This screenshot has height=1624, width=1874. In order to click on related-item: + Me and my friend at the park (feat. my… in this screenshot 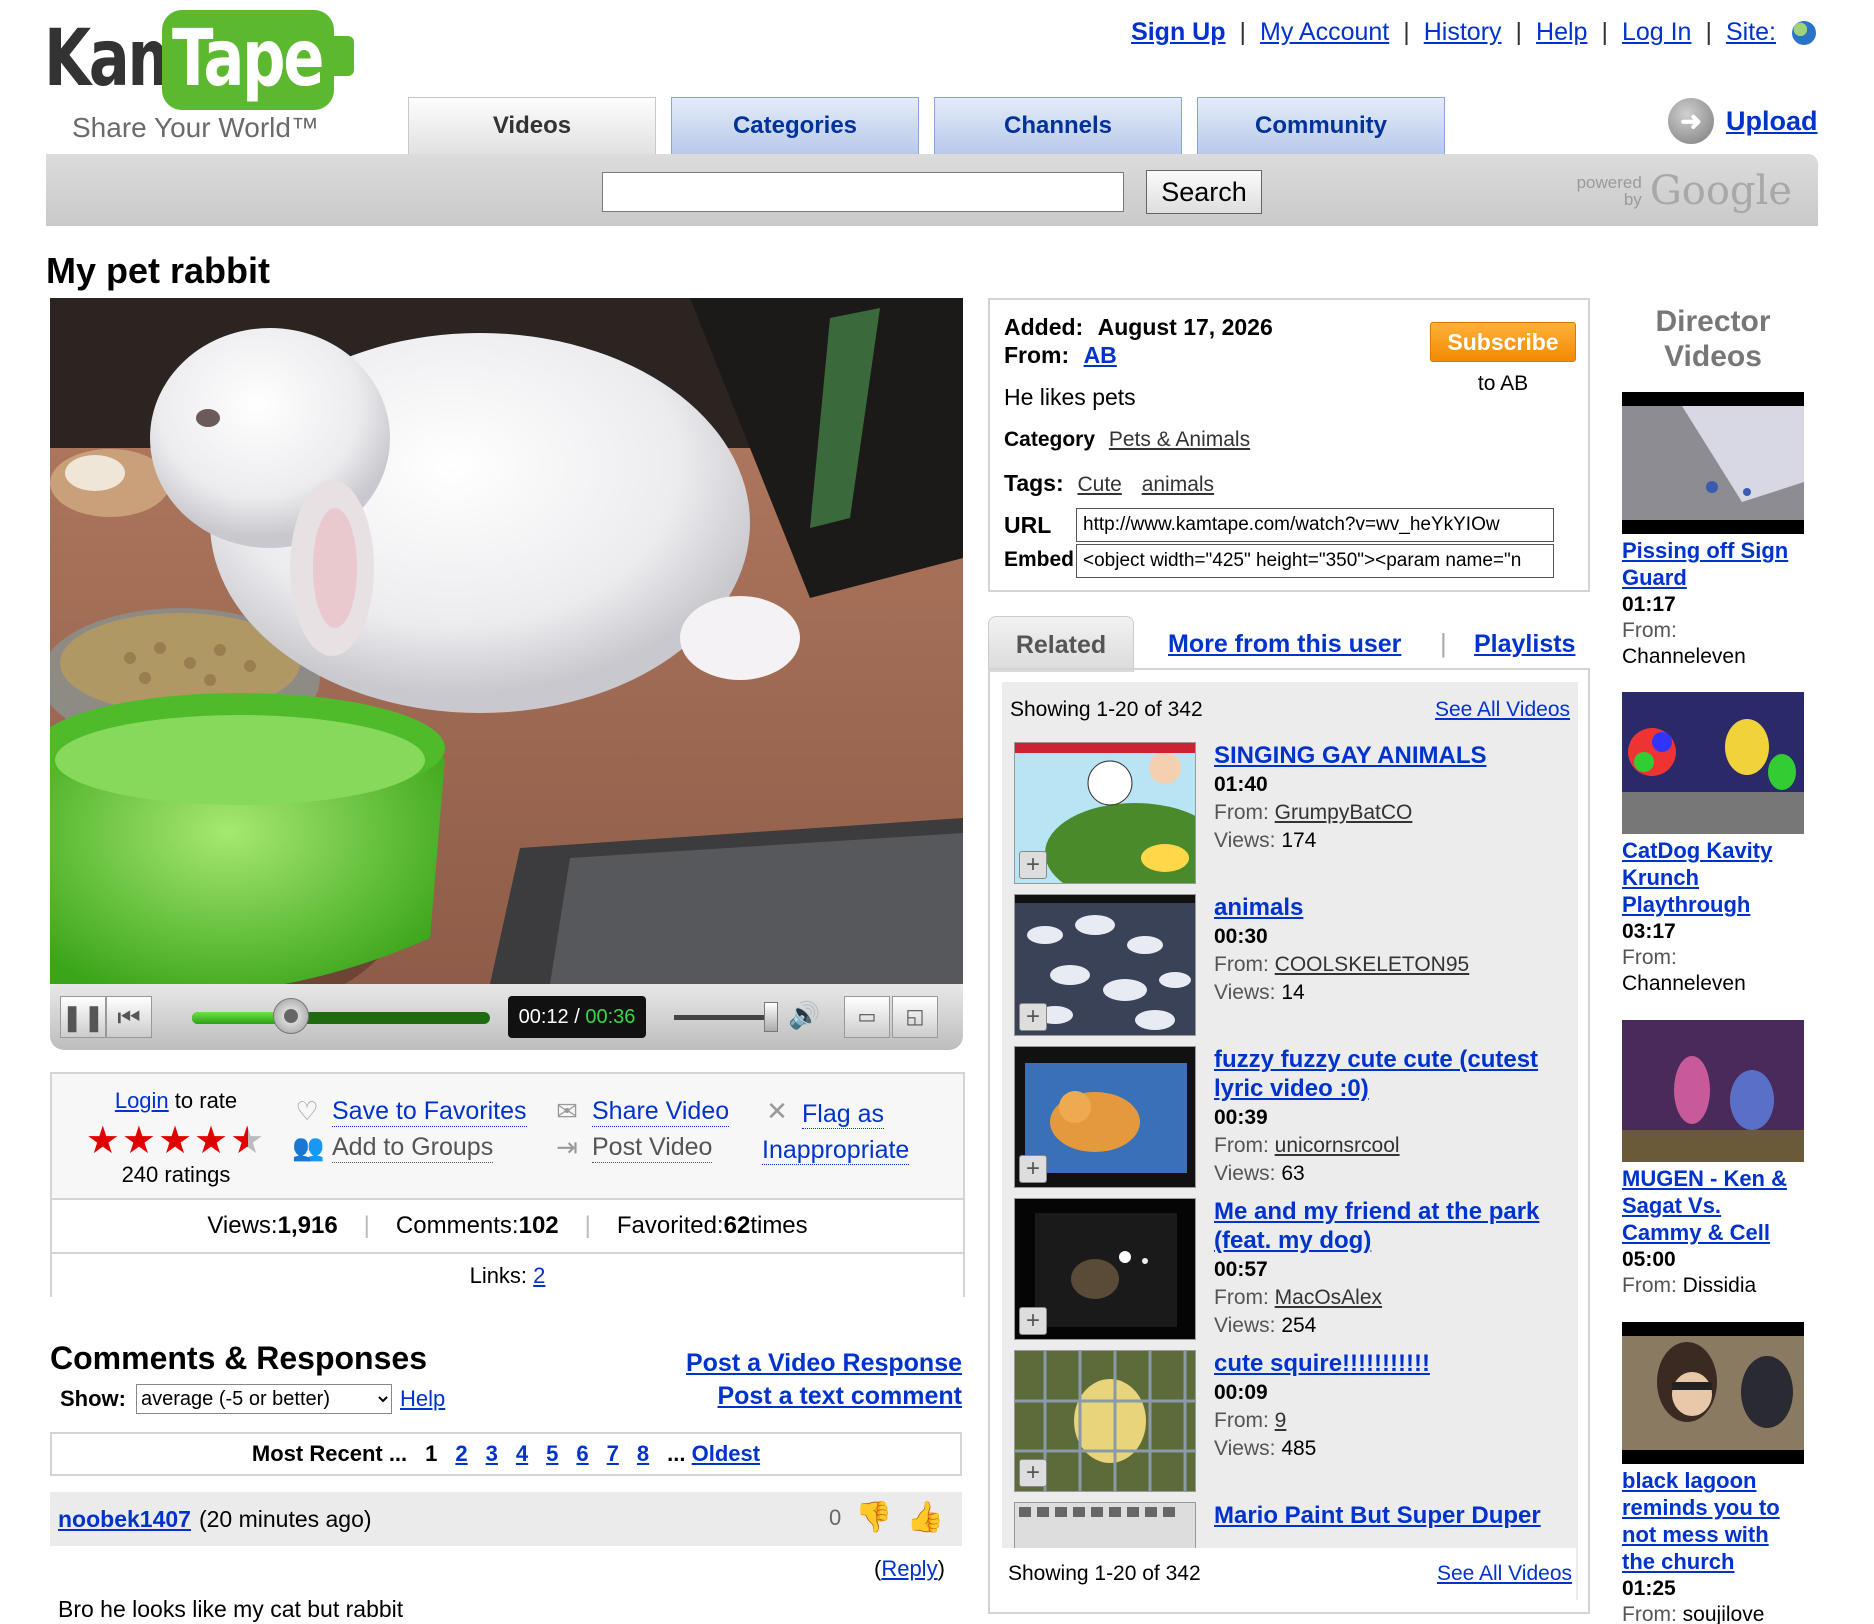, I will do `click(1290, 1274)`.